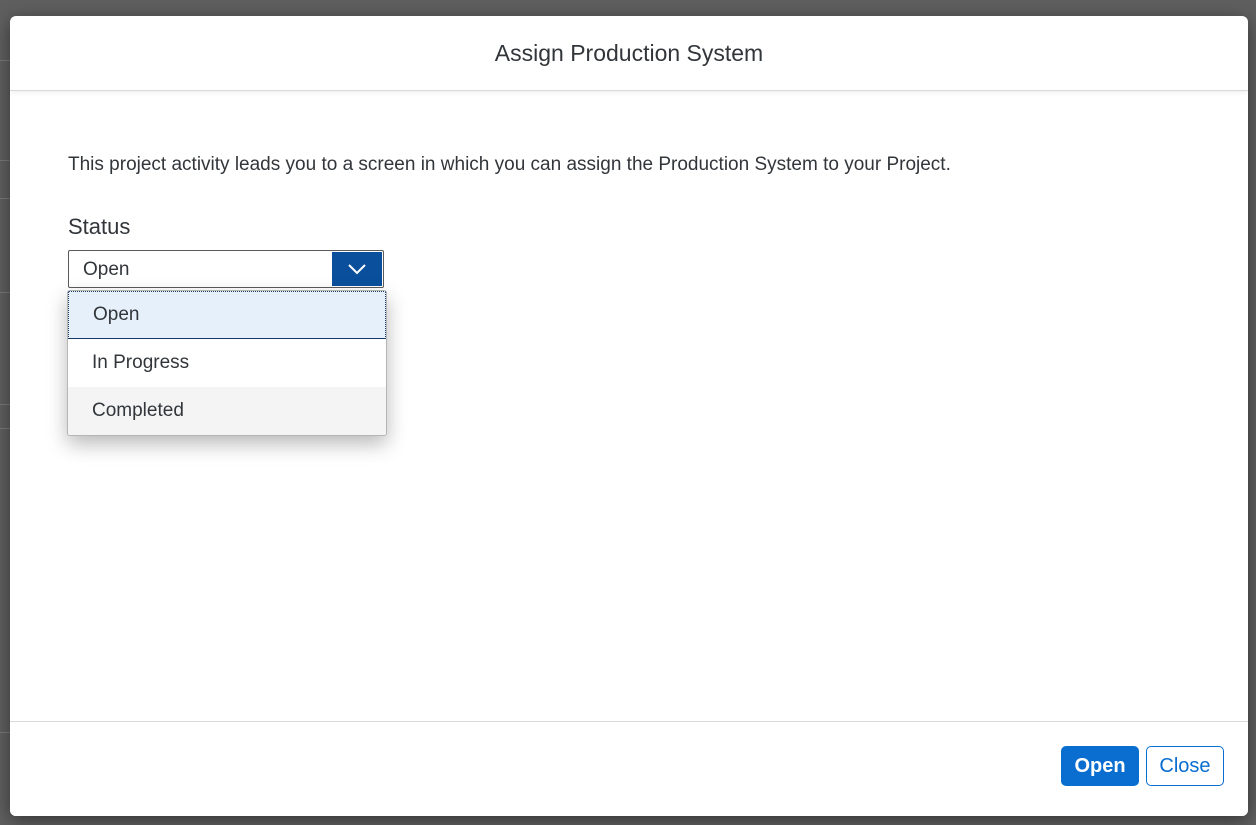 Image resolution: width=1256 pixels, height=825 pixels. I want to click on dialog-header: Assign Production System, so click(629, 53).